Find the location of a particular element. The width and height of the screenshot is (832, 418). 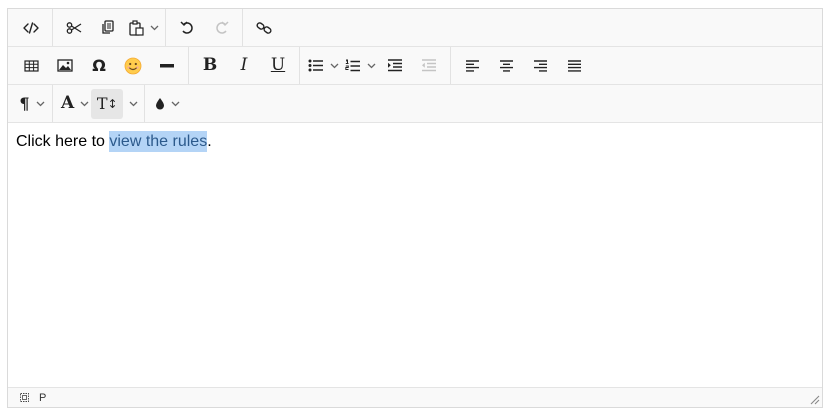

align-center-icon is located at coordinates (506, 65).